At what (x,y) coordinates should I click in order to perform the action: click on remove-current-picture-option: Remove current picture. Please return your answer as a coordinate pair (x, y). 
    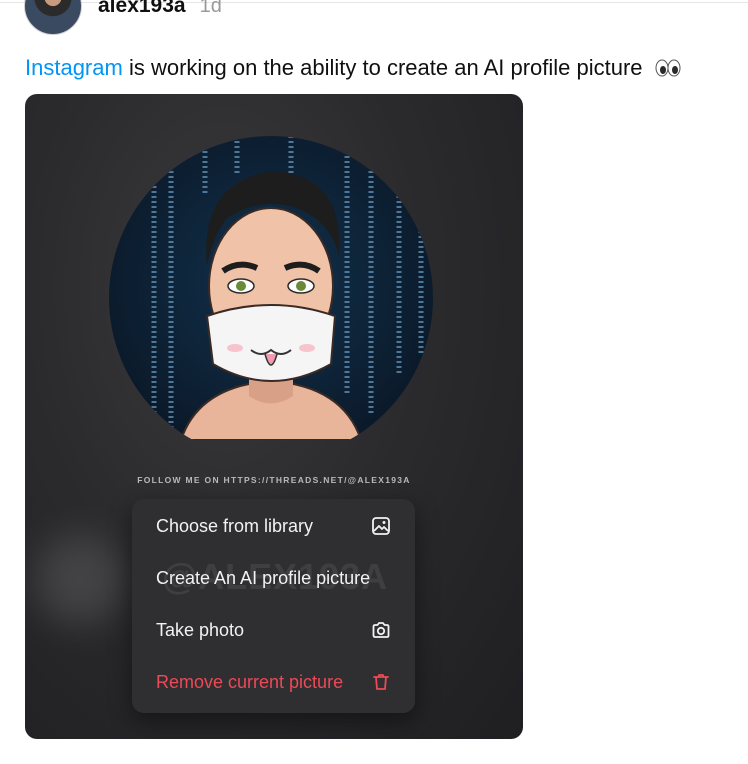
    Looking at the image, I should click on (273, 682).